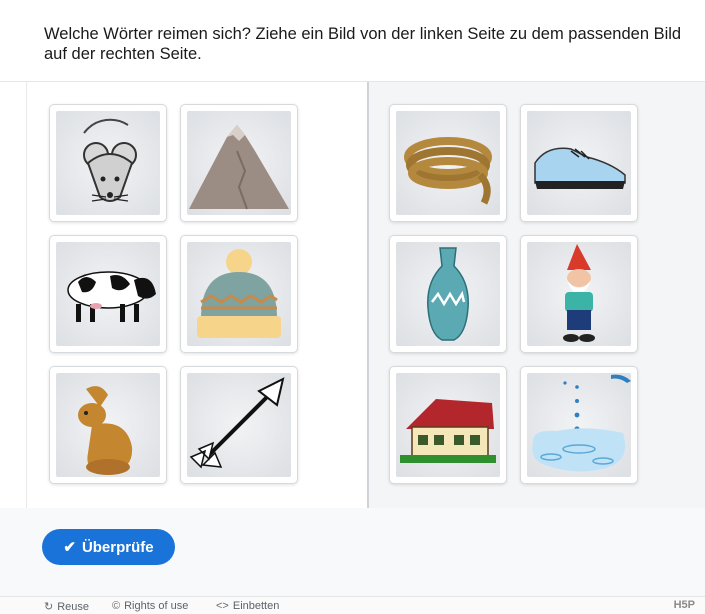 The image size is (705, 614). I want to click on card-cow, so click(108, 294).